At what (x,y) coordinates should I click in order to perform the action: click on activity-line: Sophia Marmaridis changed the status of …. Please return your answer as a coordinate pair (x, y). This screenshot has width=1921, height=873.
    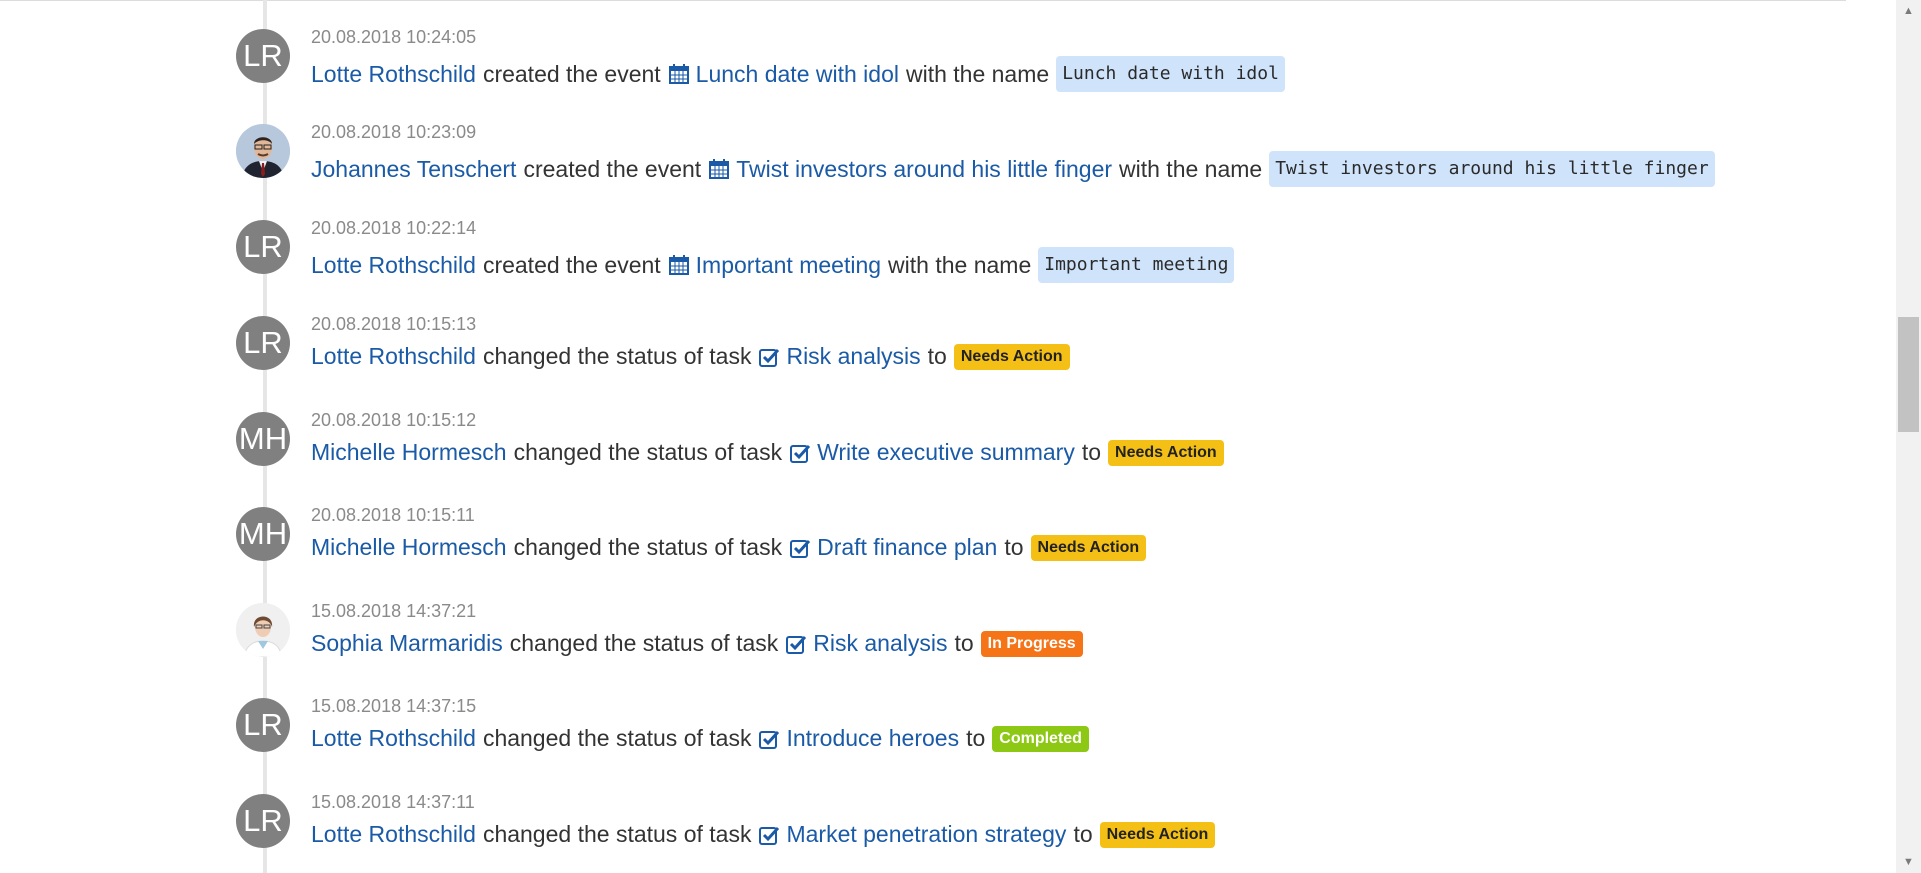
    Looking at the image, I should click on (700, 643).